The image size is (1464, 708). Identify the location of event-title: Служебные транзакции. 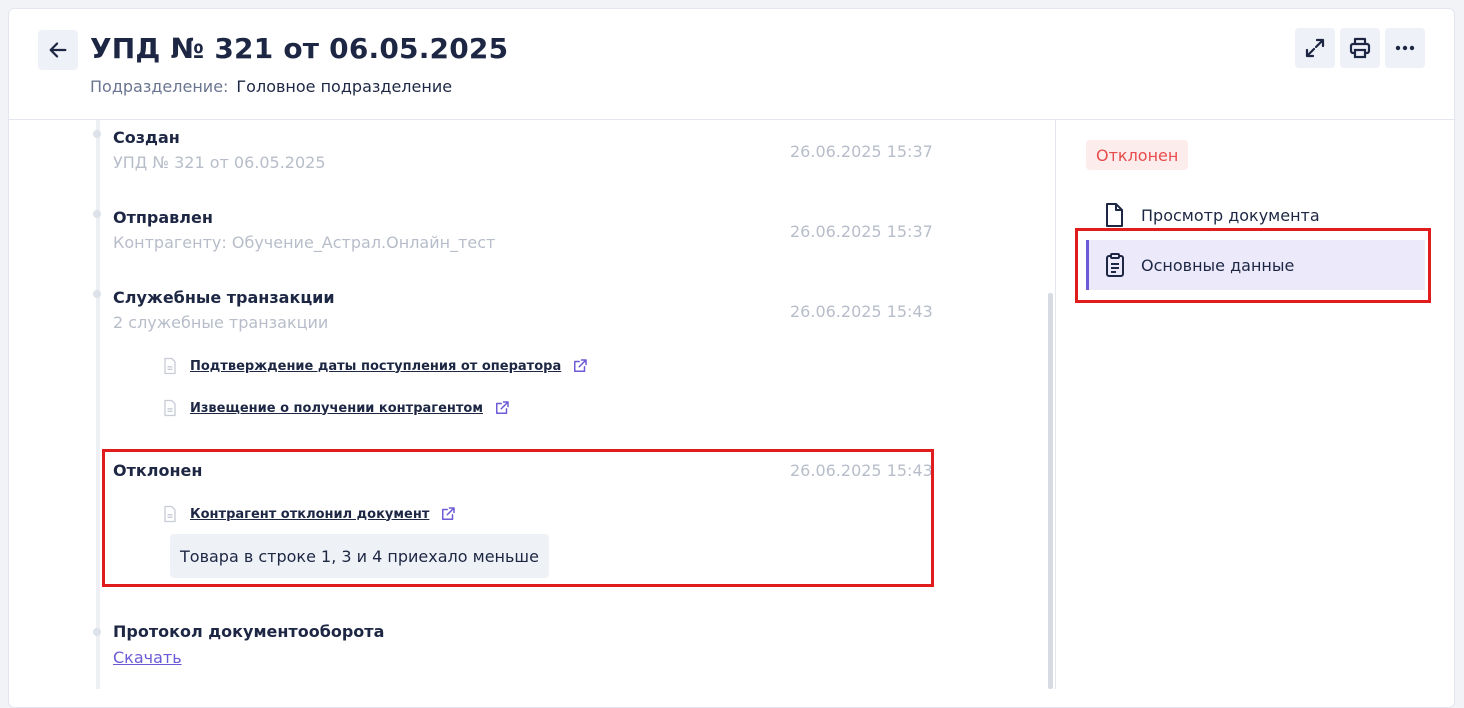
(224, 297).